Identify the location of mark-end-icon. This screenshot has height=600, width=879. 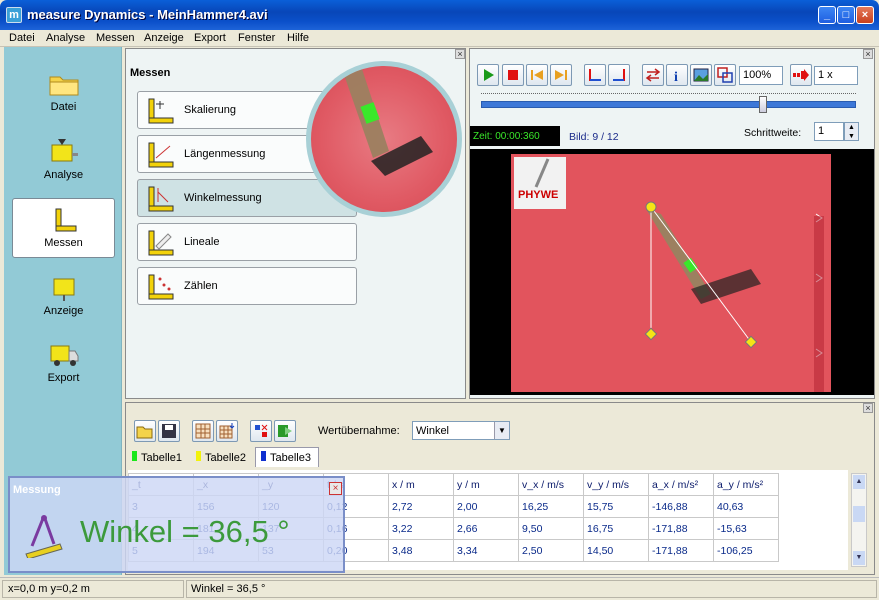
(619, 75).